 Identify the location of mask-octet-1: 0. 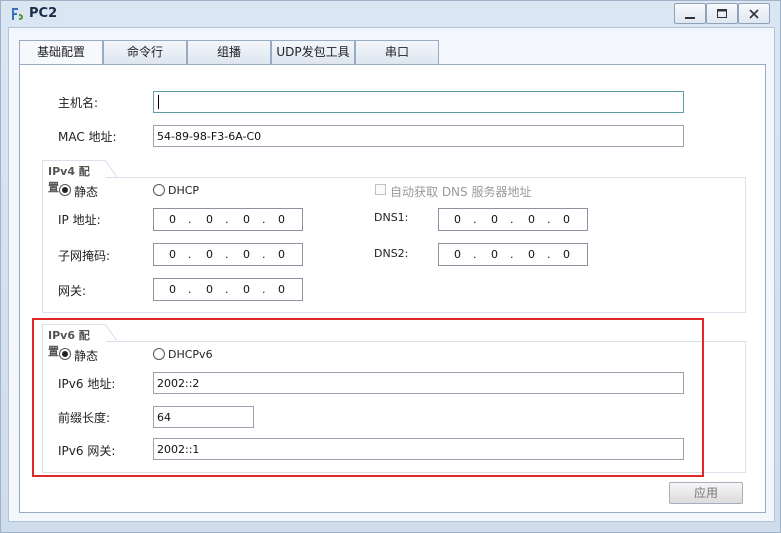
(172, 254).